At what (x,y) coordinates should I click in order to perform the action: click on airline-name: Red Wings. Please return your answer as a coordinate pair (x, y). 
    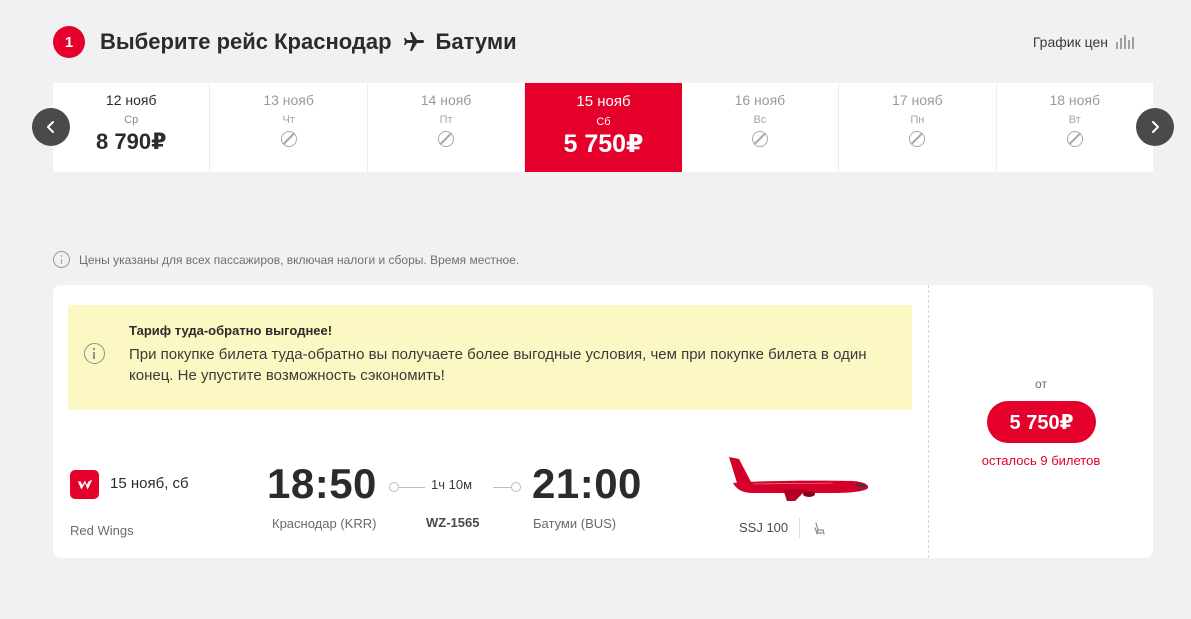
    Looking at the image, I should click on (102, 530).